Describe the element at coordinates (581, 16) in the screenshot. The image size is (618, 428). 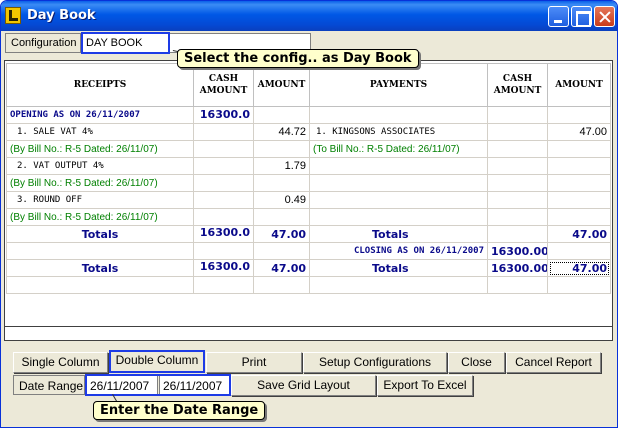
I see `maximize-icon` at that location.